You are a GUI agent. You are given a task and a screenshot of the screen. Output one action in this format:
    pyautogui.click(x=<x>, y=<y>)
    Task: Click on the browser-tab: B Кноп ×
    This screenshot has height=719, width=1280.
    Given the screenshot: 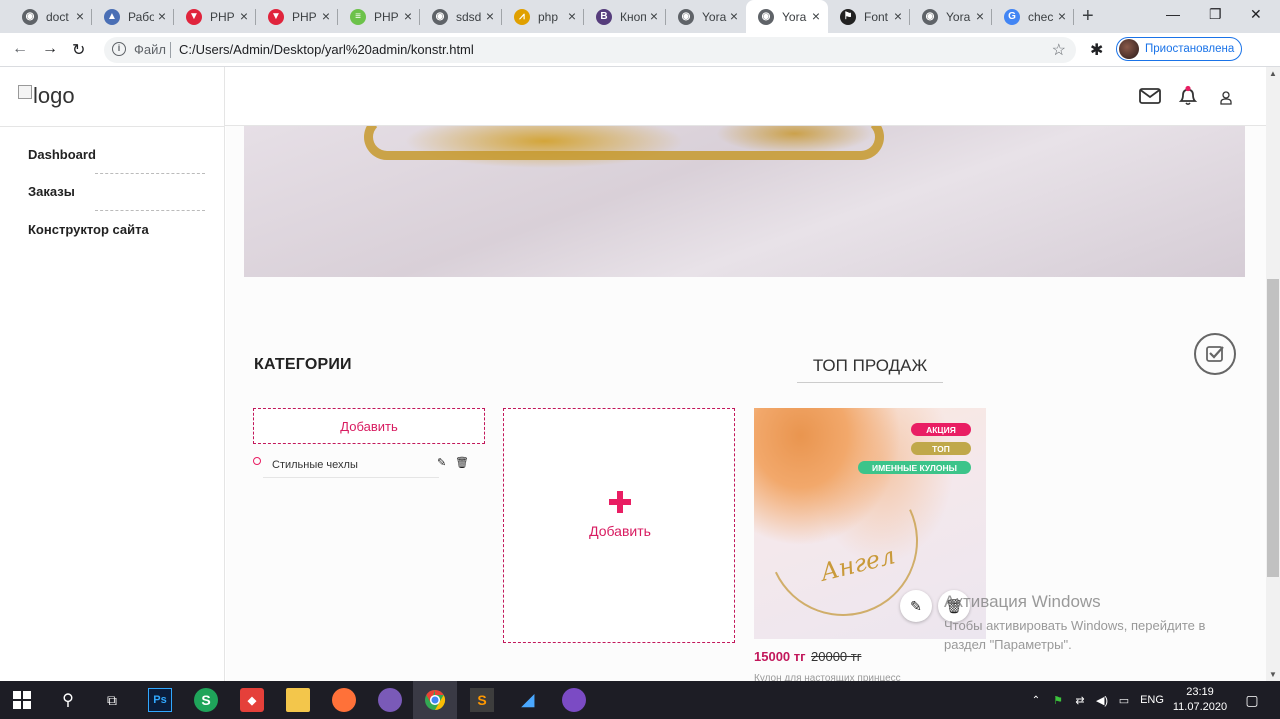 What is the action you would take?
    pyautogui.click(x=625, y=16)
    